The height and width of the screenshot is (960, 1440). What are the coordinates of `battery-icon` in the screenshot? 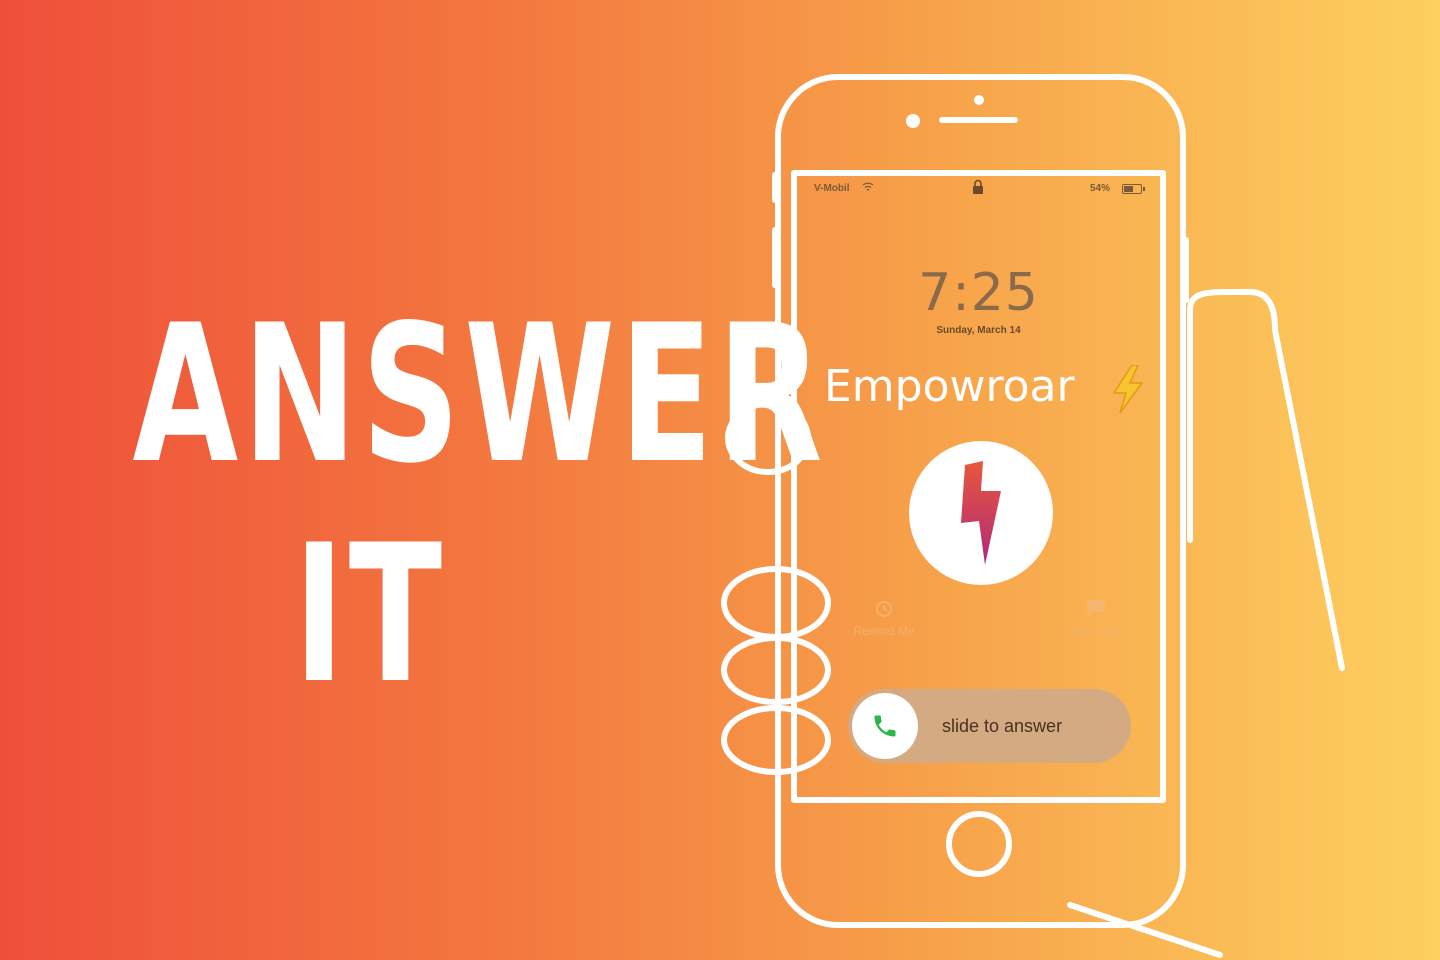 It's located at (1132, 189).